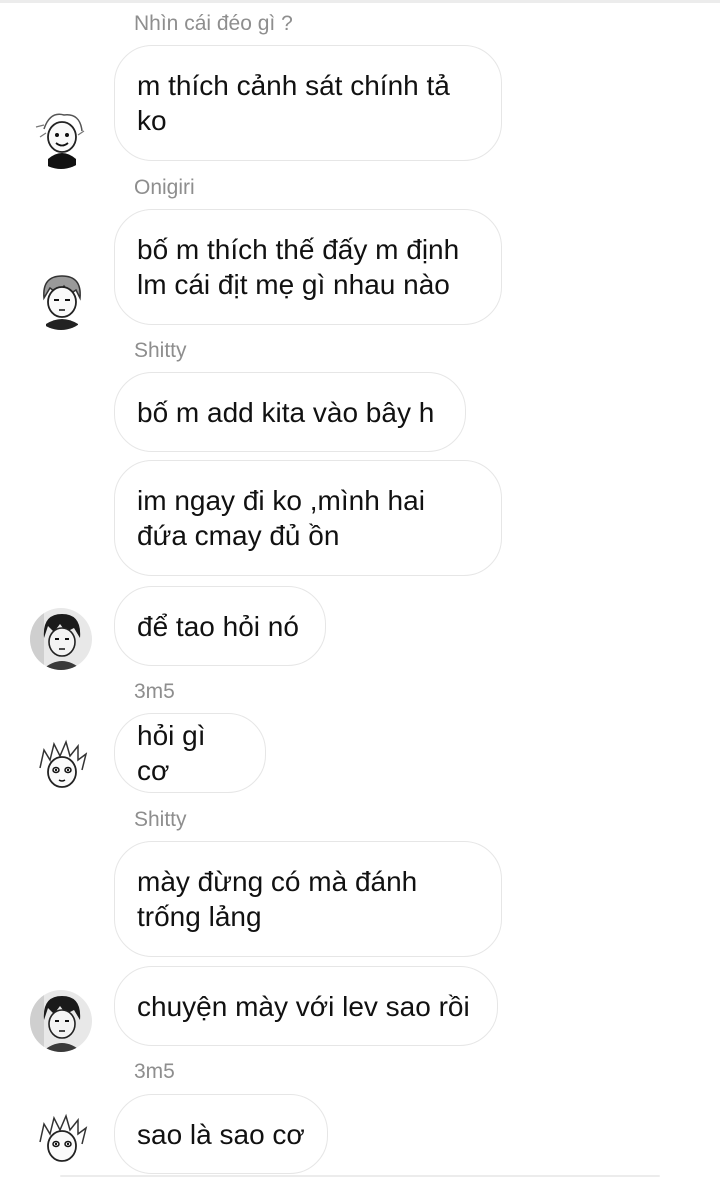  What do you see at coordinates (360, 1) in the screenshot?
I see `top-divider` at bounding box center [360, 1].